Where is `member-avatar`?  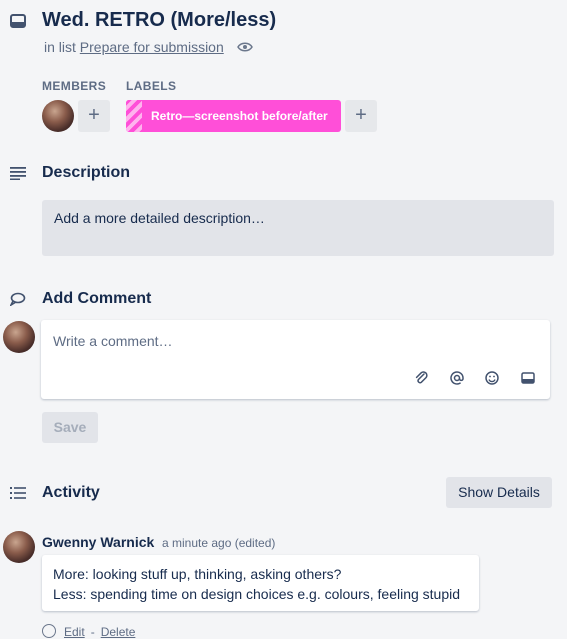
member-avatar is located at coordinates (58, 116).